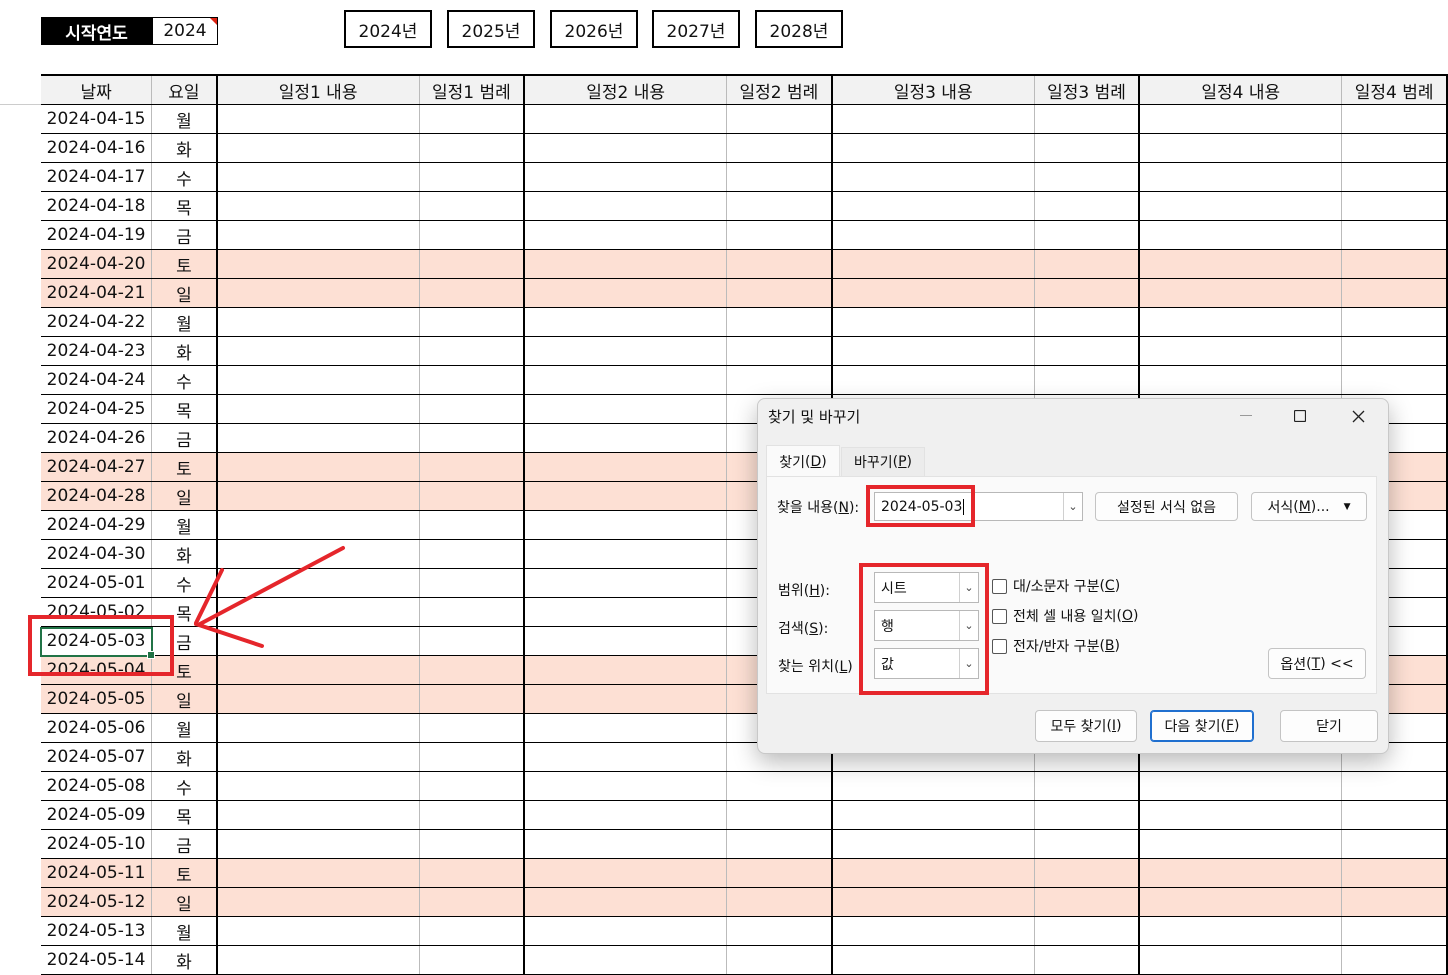  Describe the element at coordinates (883, 462) in the screenshot. I see `tab-replace: 바꾸기(P)` at that location.